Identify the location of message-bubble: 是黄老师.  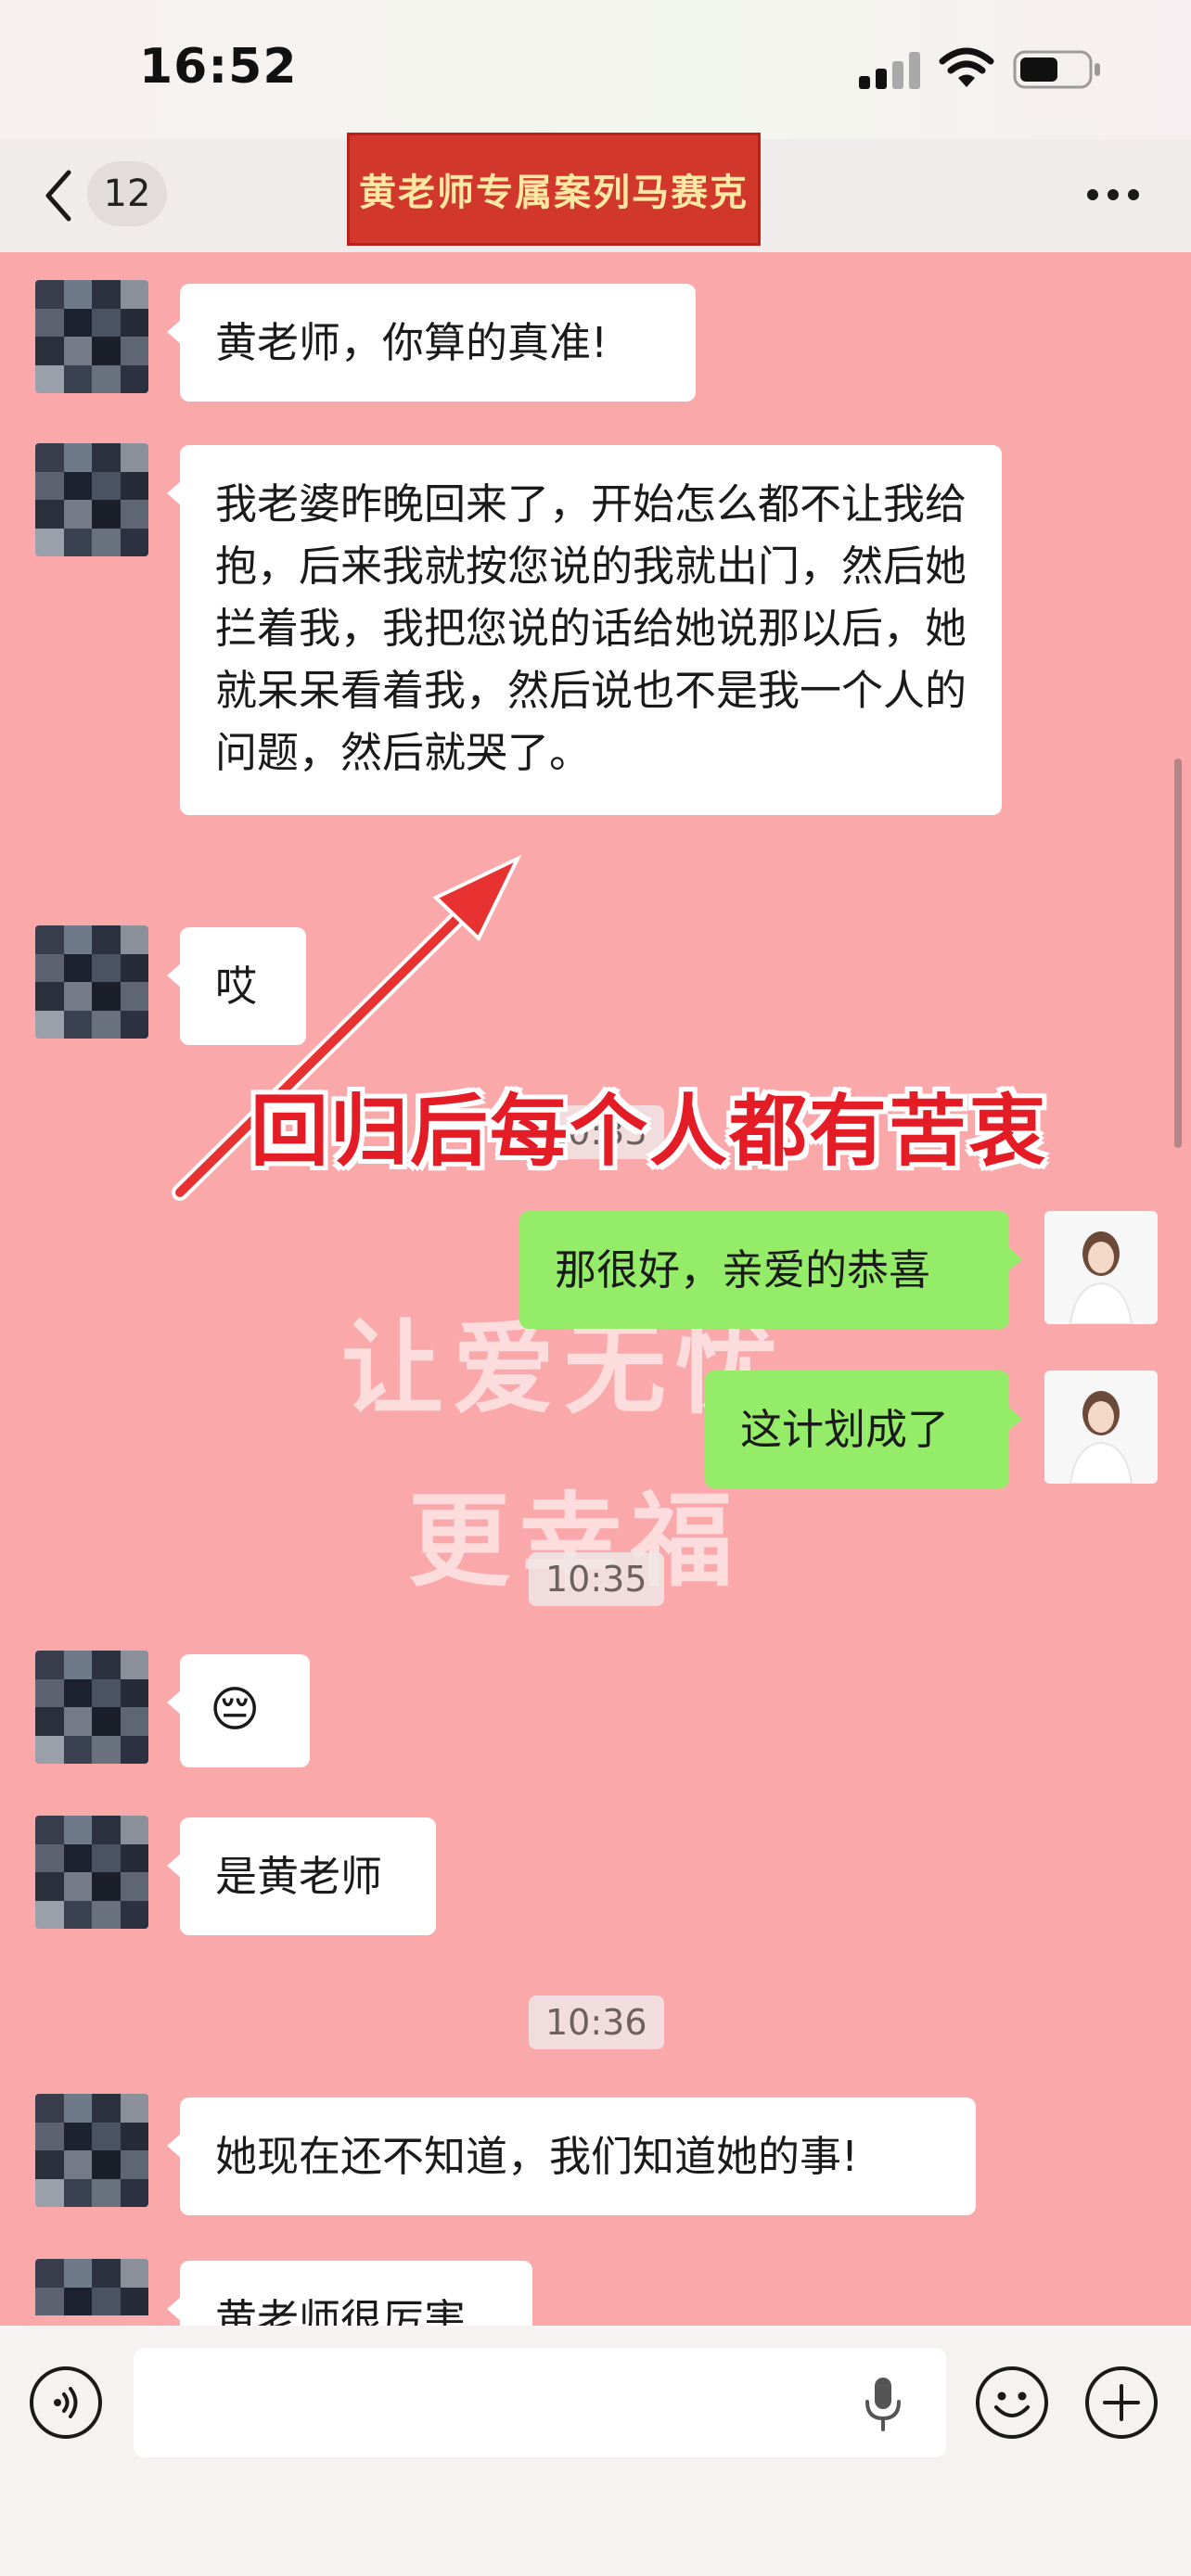
(301, 1876).